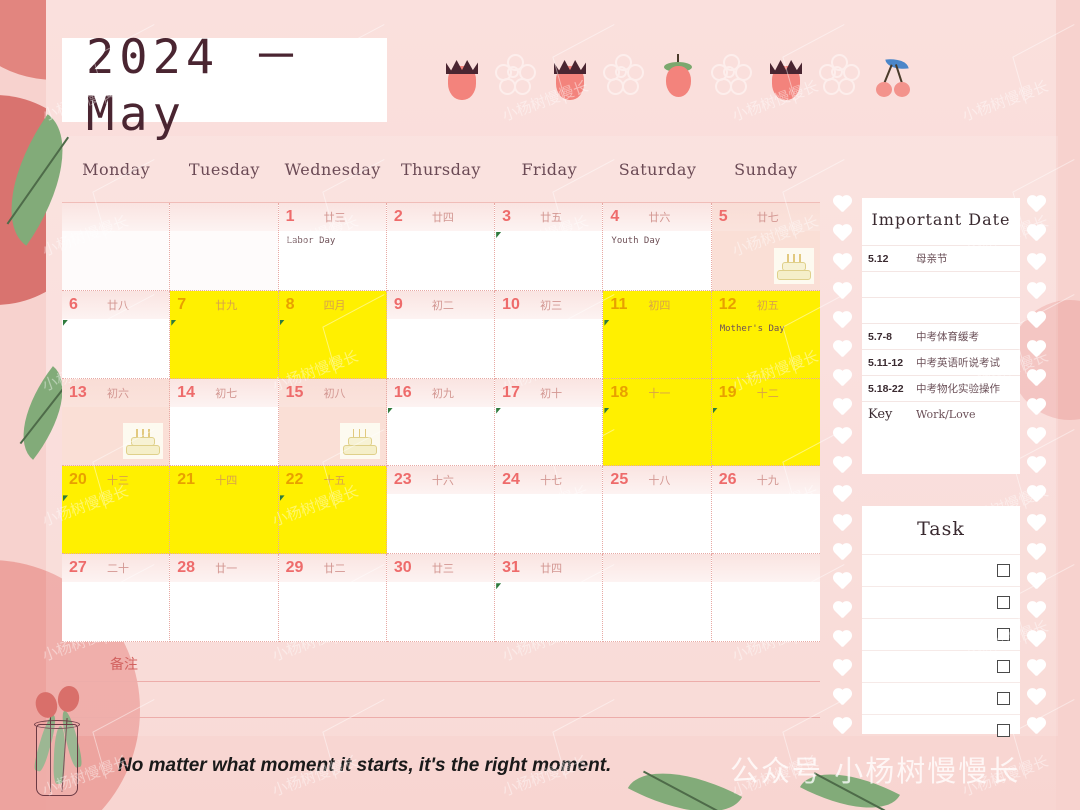 This screenshot has height=810, width=1080. Describe the element at coordinates (441, 598) in the screenshot. I see `calendar-day-30: 30 廿三` at that location.